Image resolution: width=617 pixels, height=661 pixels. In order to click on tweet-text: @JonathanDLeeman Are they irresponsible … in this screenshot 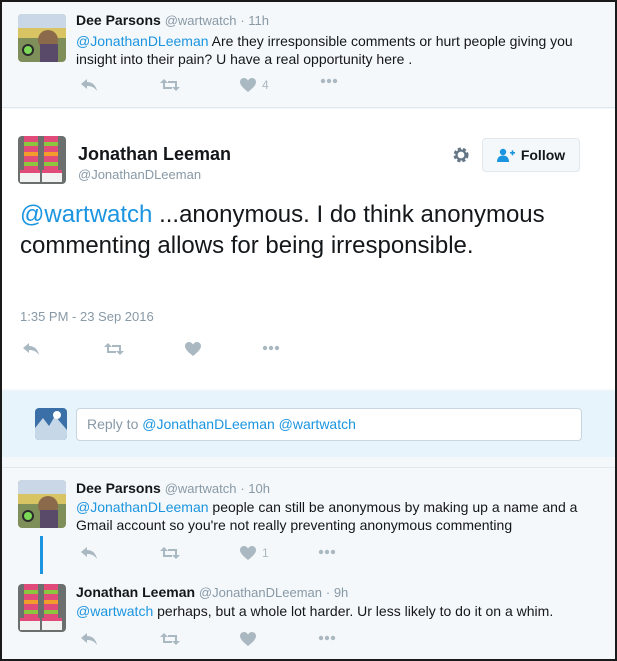, I will do `click(336, 50)`.